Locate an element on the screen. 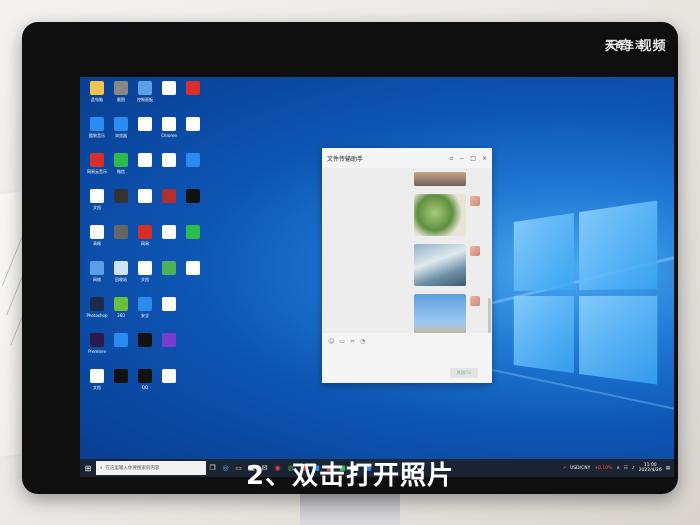 Image resolution: width=700 pixels, height=525 pixels. file-transfer-chat-window: 文件传输助手 ▫ − □ × ☺ ▭ ✂ ◔ 发送(S) is located at coordinates (407, 265).